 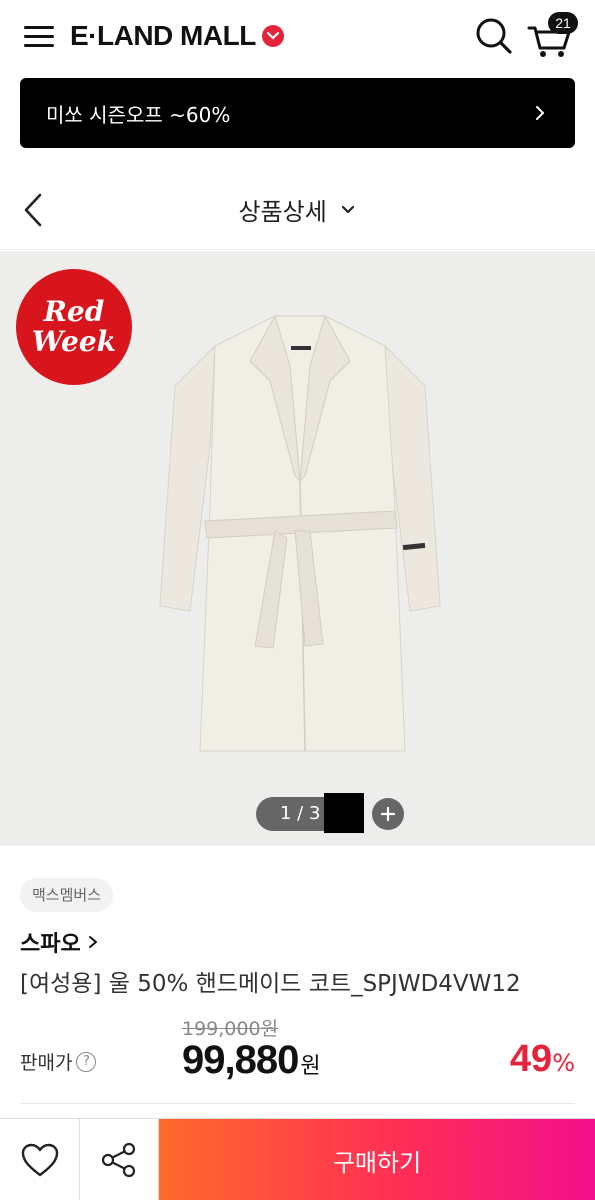 What do you see at coordinates (377, 1159) in the screenshot?
I see `buy-button: 구매하기` at bounding box center [377, 1159].